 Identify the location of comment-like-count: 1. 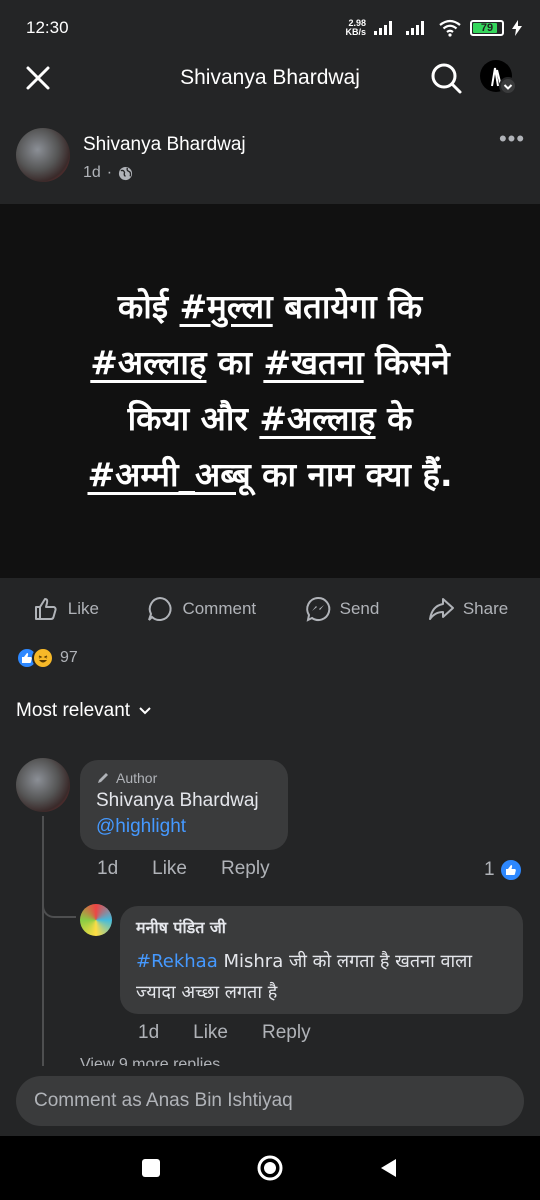
(503, 870).